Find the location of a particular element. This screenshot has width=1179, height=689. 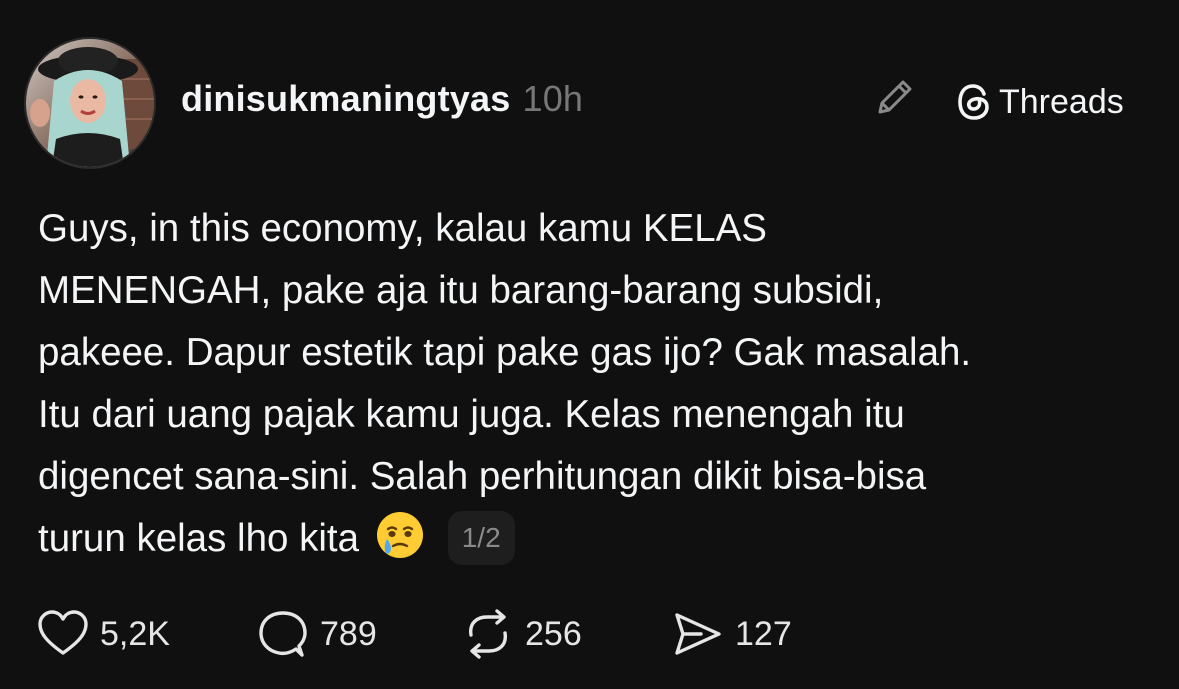

like-button: 5,2K is located at coordinates (146, 634).